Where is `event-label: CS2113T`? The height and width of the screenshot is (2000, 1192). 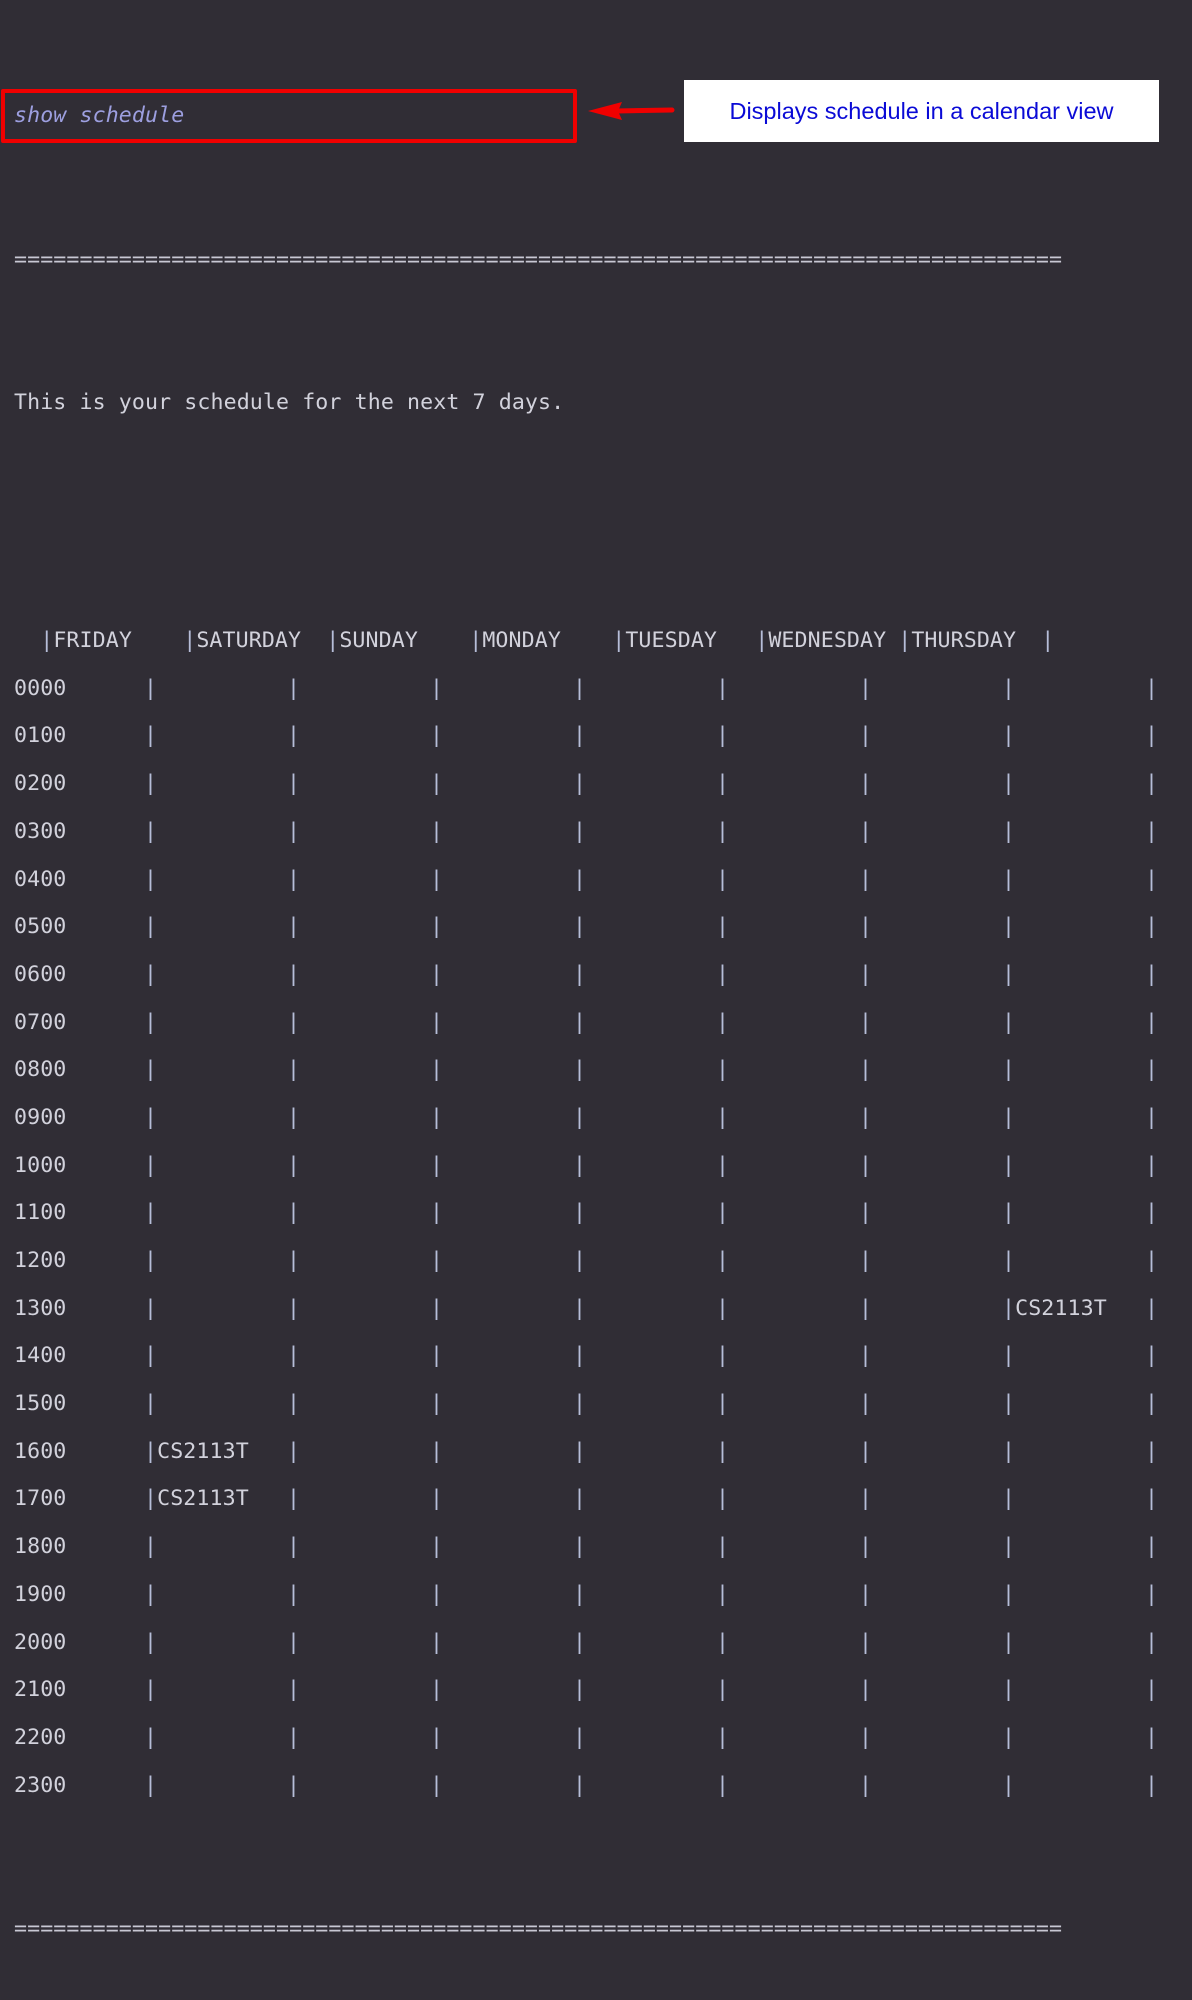
event-label: CS2113T is located at coordinates (203, 1451).